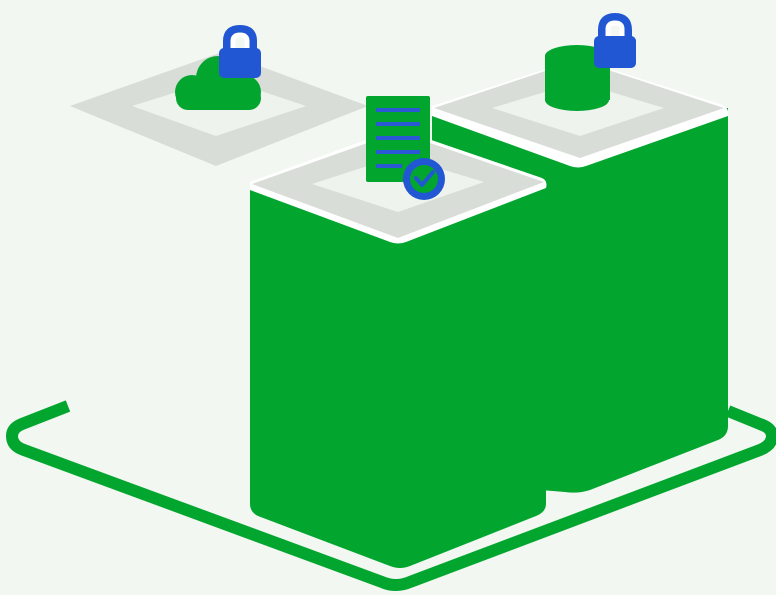 The height and width of the screenshot is (595, 776). What do you see at coordinates (424, 179) in the screenshot?
I see `checkmark-badge-icon` at bounding box center [424, 179].